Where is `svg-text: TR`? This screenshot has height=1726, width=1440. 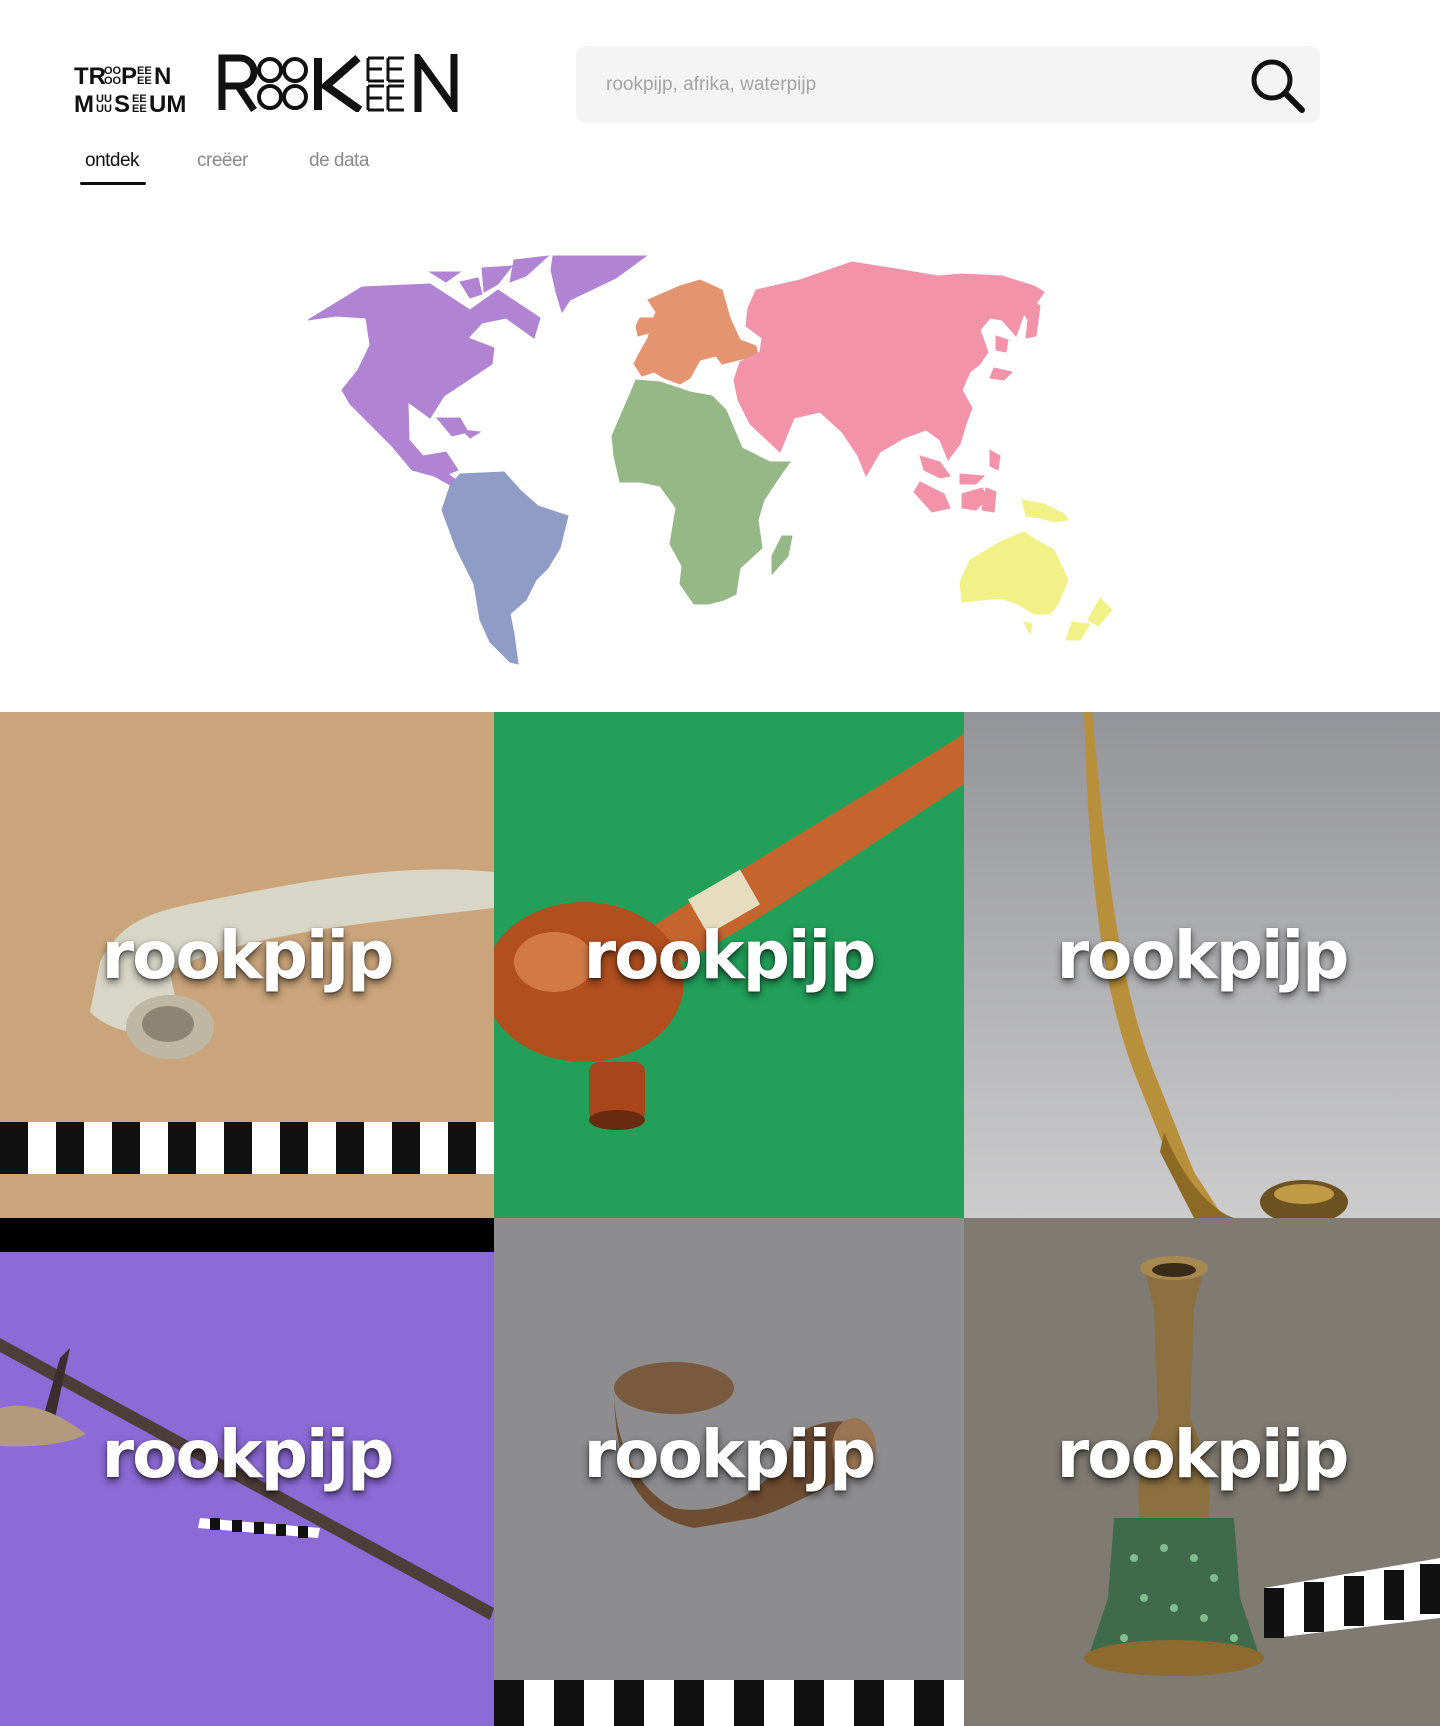 svg-text: TR is located at coordinates (90, 76).